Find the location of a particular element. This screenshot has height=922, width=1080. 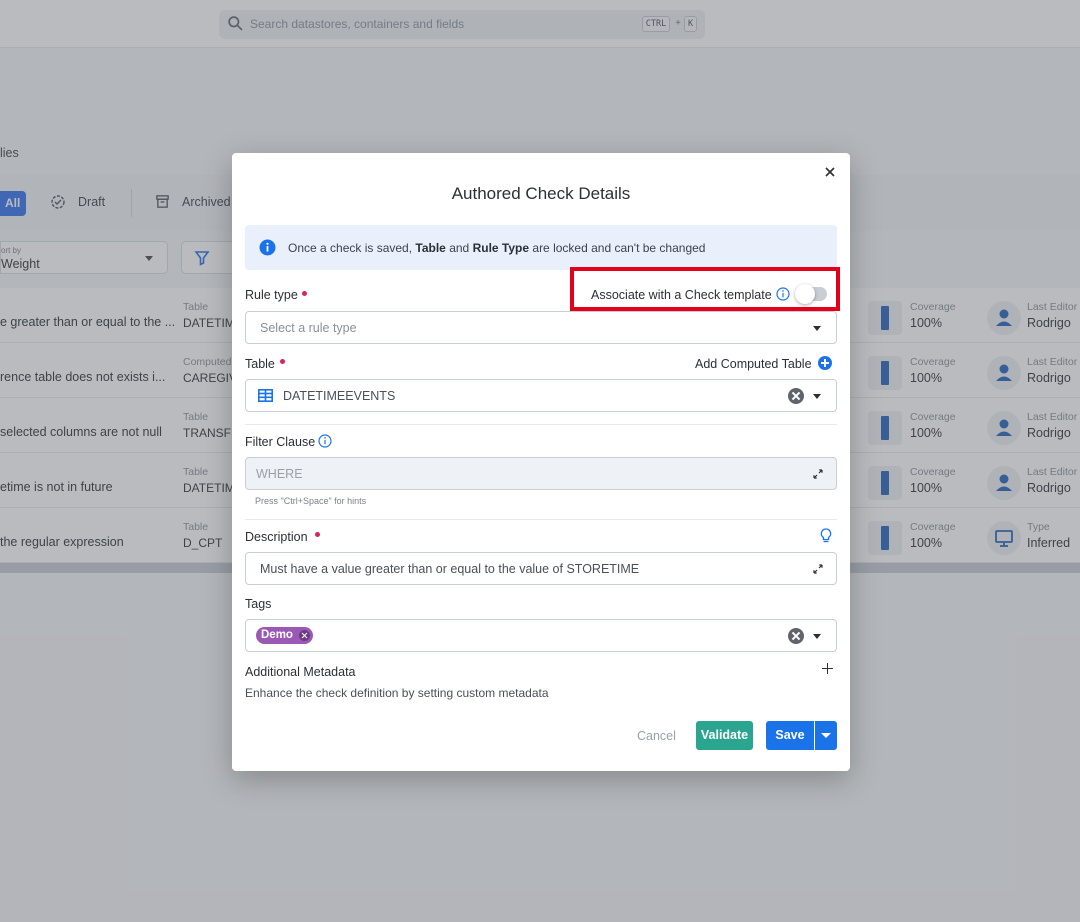

table-label: Table is located at coordinates (260, 364).